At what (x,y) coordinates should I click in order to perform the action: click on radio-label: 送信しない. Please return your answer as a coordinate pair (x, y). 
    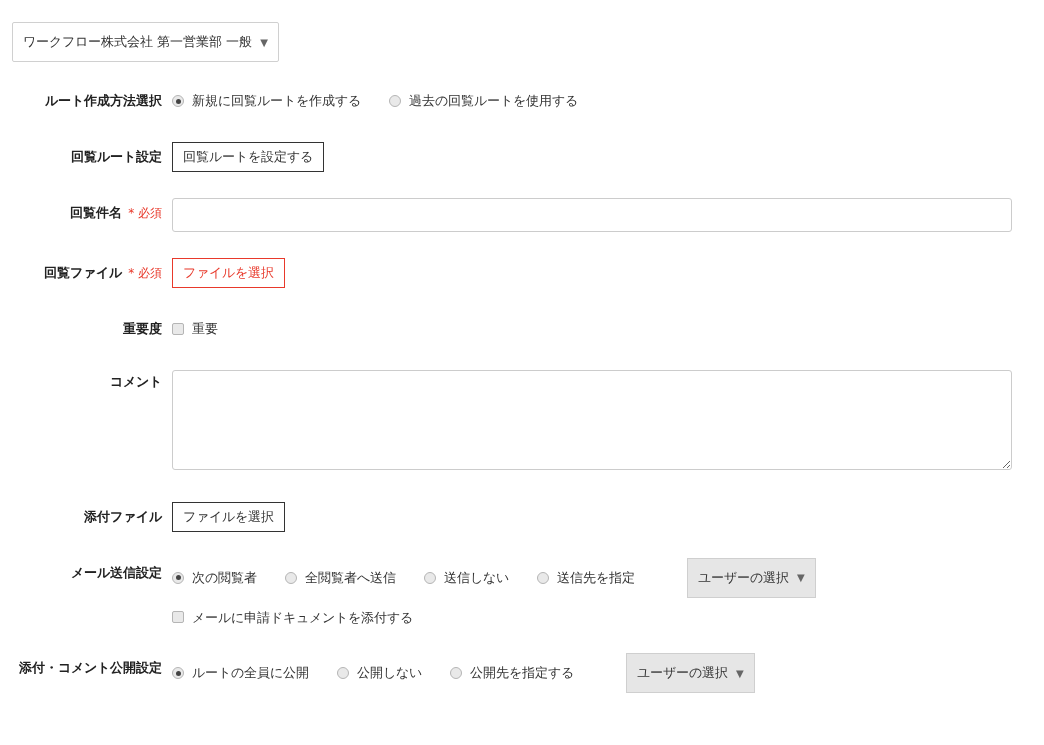
    Looking at the image, I should click on (476, 577).